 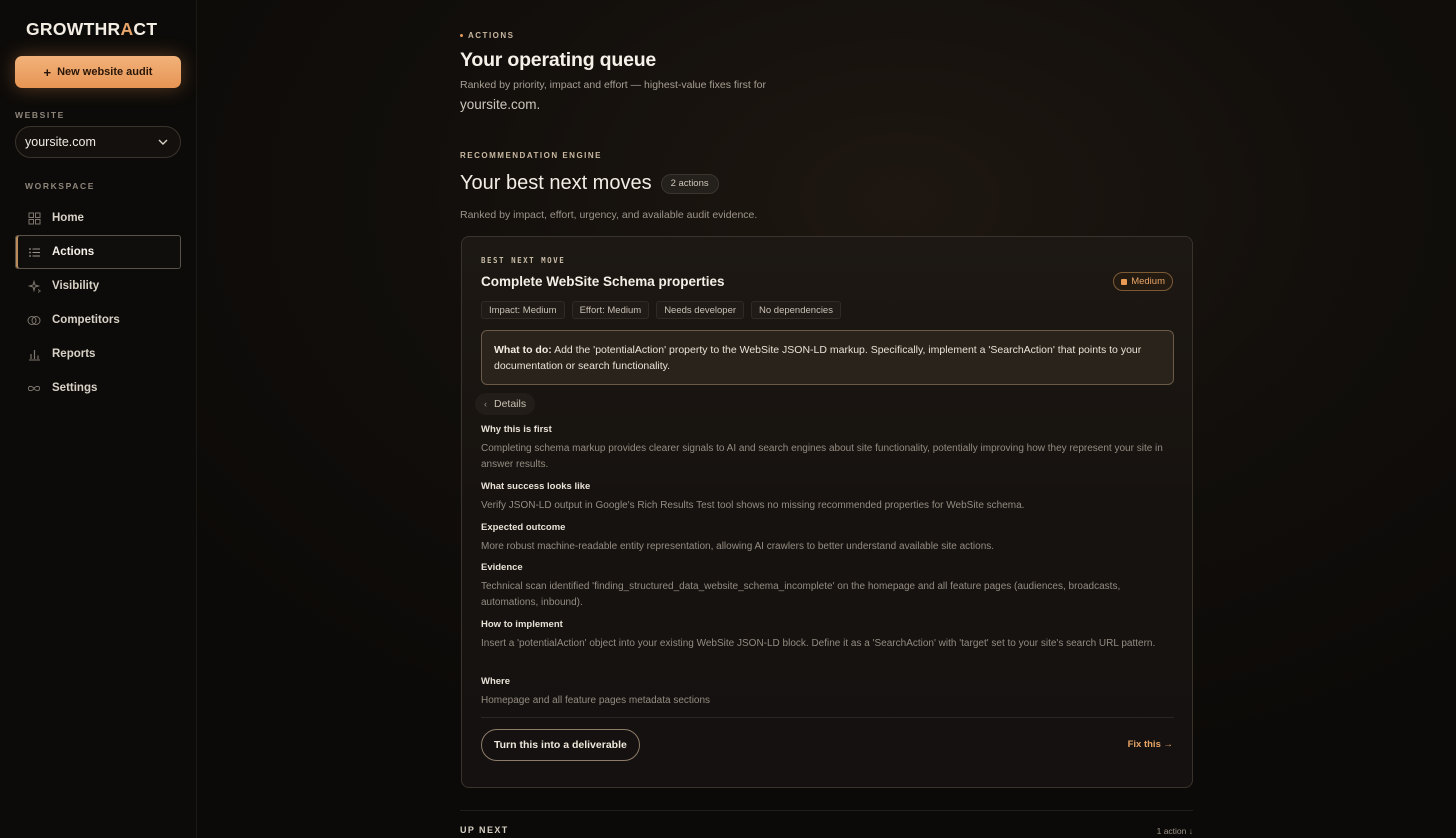 What do you see at coordinates (516, 429) in the screenshot?
I see `detail-heading: Why this is first` at bounding box center [516, 429].